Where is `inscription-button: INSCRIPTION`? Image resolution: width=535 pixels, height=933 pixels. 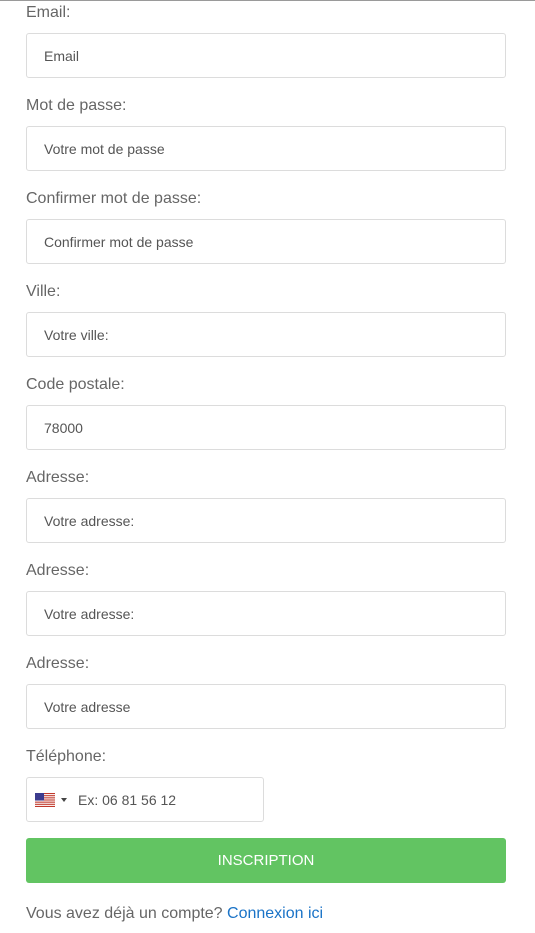 inscription-button: INSCRIPTION is located at coordinates (266, 860).